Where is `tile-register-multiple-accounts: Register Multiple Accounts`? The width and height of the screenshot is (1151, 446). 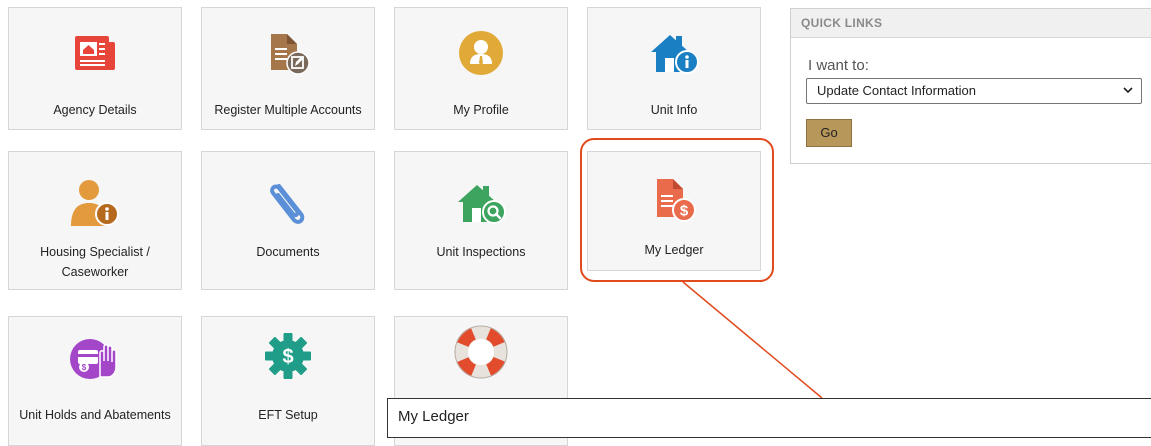
tile-register-multiple-accounts: Register Multiple Accounts is located at coordinates (288, 68).